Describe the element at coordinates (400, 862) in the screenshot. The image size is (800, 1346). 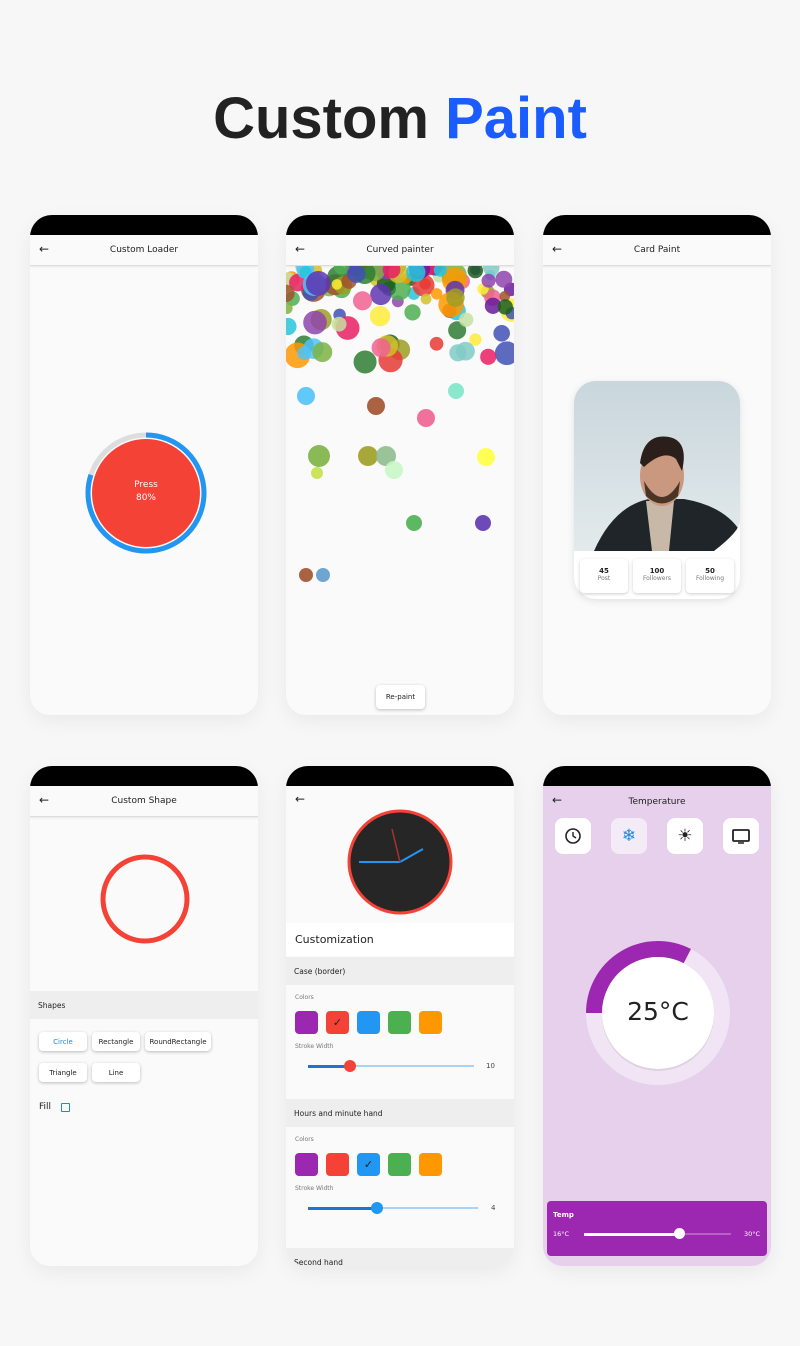
I see `clock-face` at that location.